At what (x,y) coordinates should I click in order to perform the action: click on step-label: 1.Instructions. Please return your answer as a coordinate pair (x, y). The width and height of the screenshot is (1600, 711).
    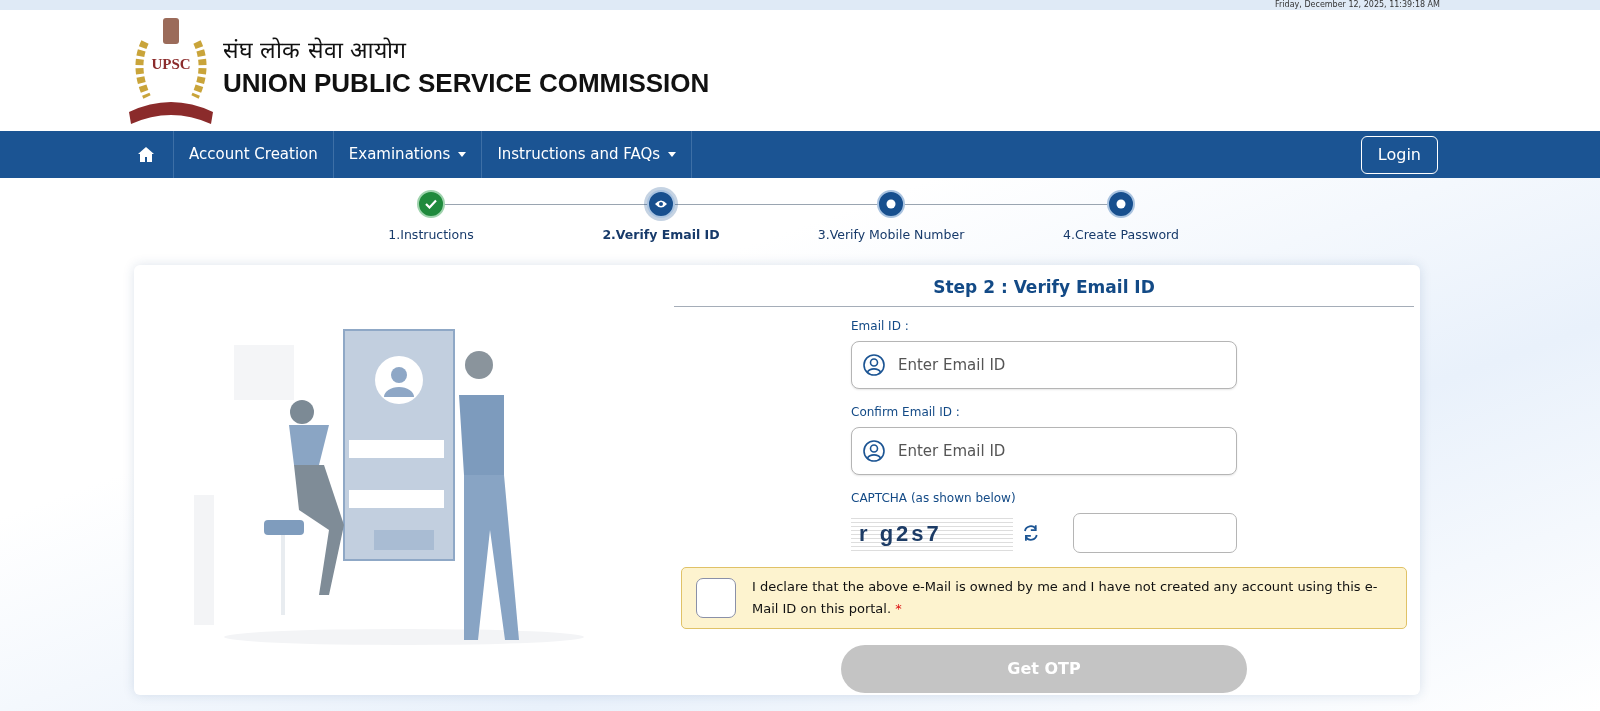
    Looking at the image, I should click on (431, 235).